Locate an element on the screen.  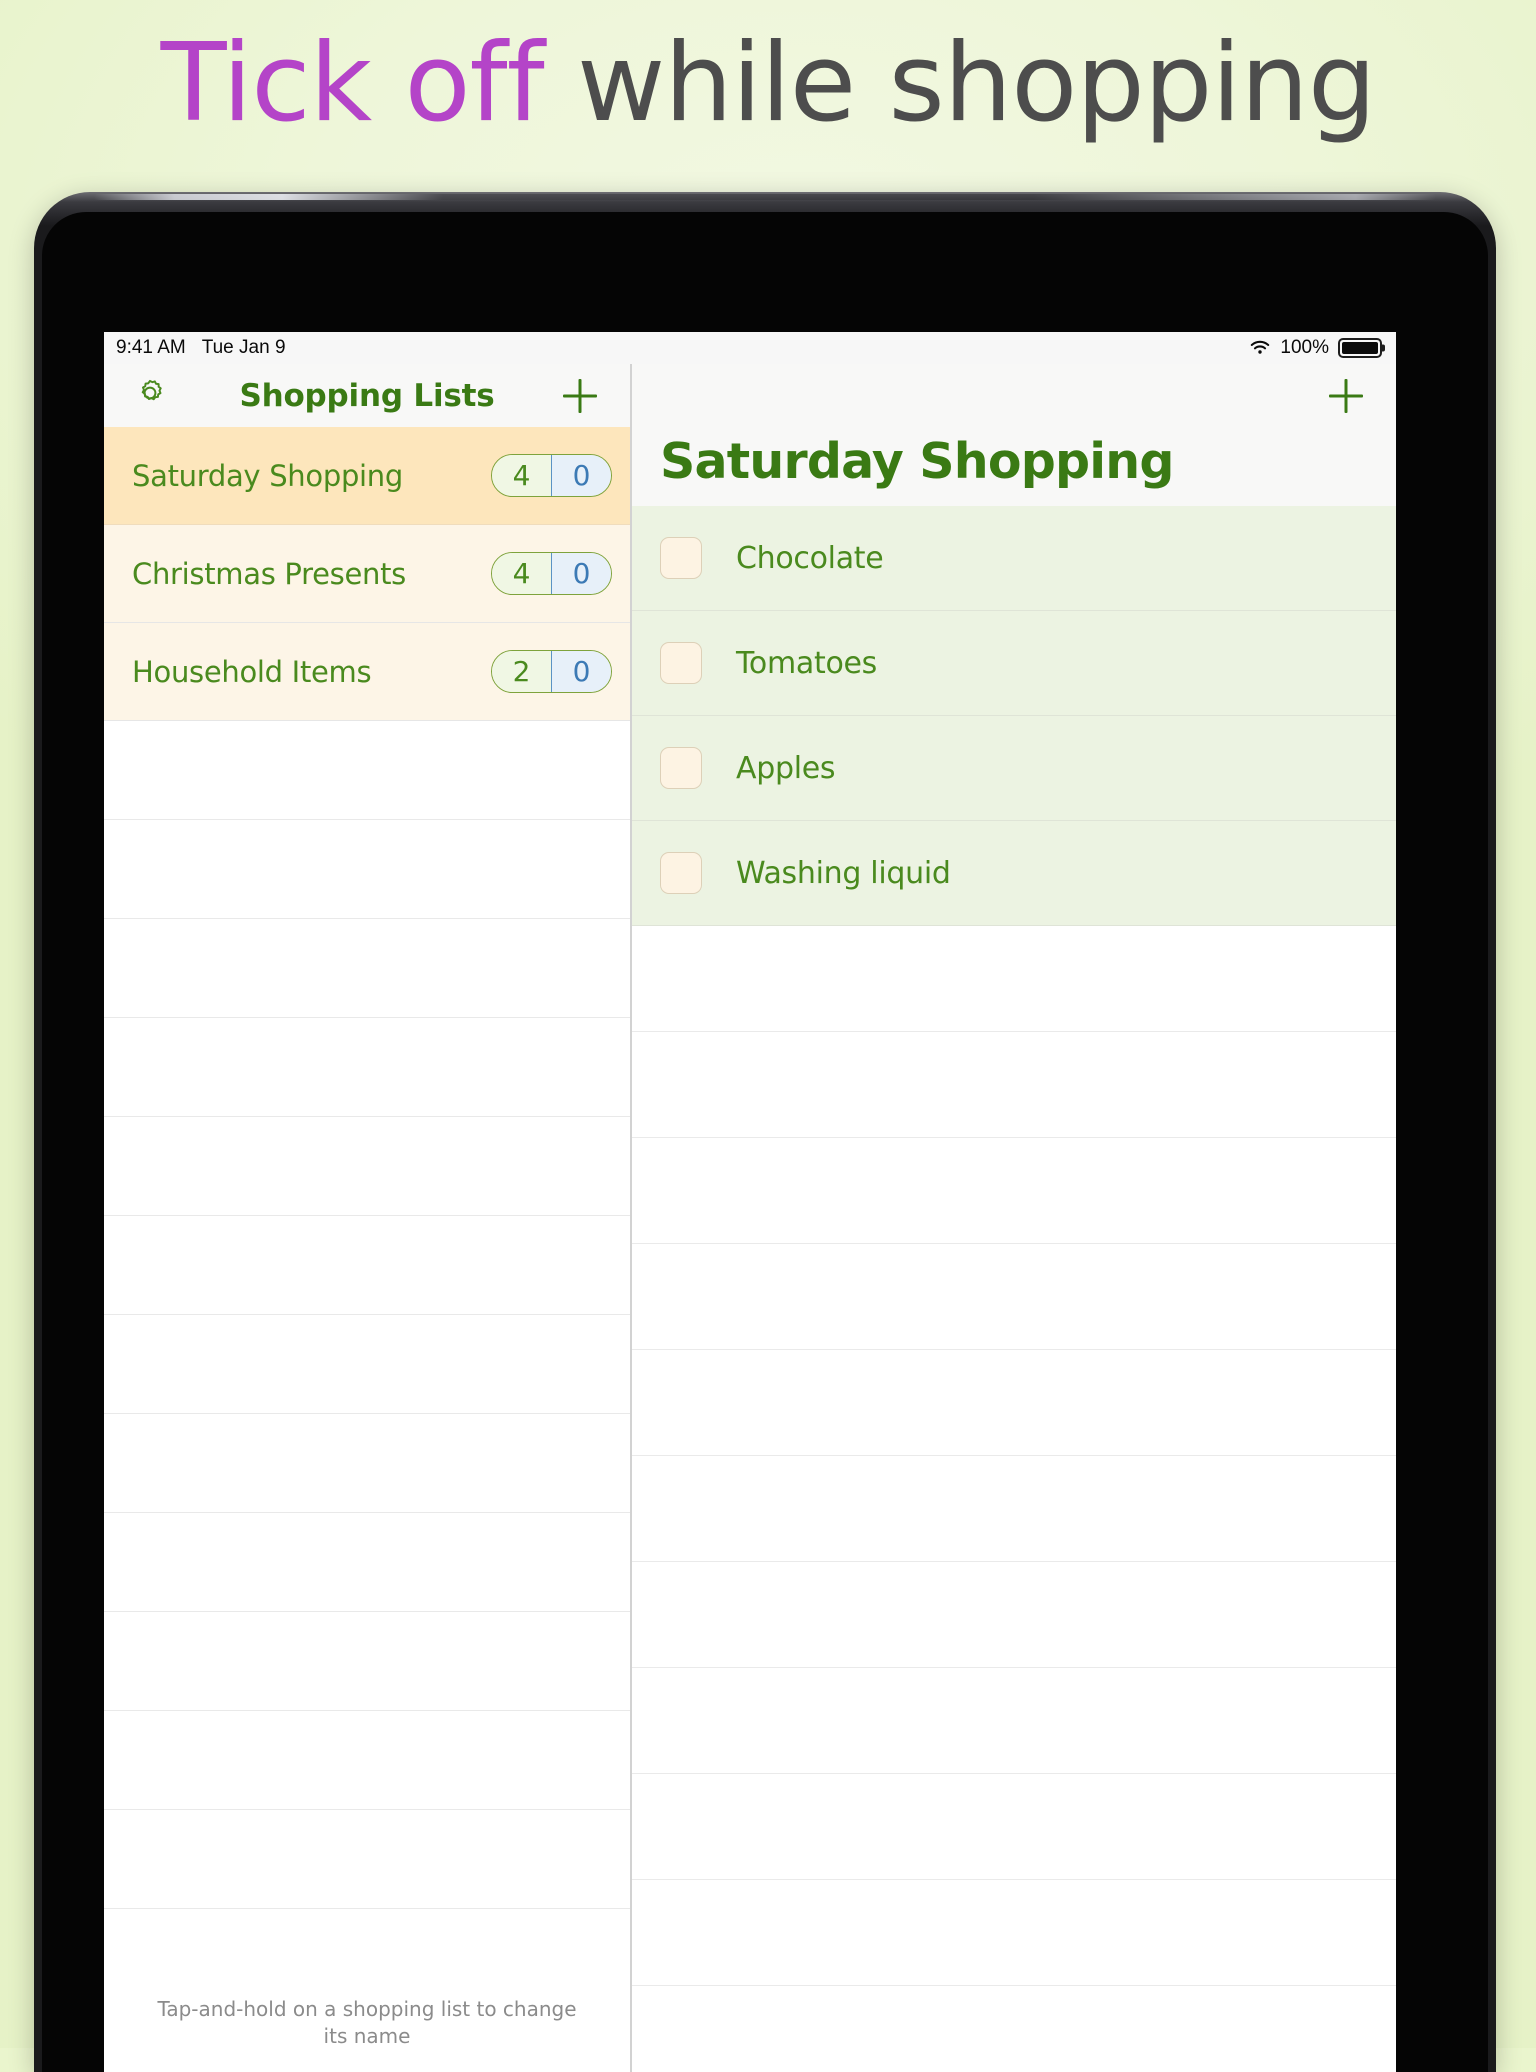
status-bar-left: 9:41 AM Tue Jan 9 is located at coordinates (195, 348).